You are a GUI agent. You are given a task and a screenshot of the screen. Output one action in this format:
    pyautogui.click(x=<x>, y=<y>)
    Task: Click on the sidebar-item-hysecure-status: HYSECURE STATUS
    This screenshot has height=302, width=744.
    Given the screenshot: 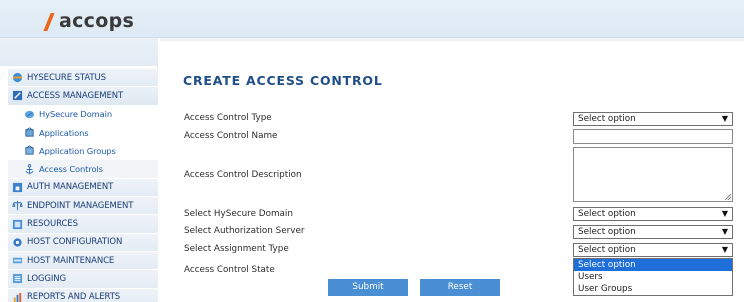 What is the action you would take?
    pyautogui.click(x=83, y=78)
    